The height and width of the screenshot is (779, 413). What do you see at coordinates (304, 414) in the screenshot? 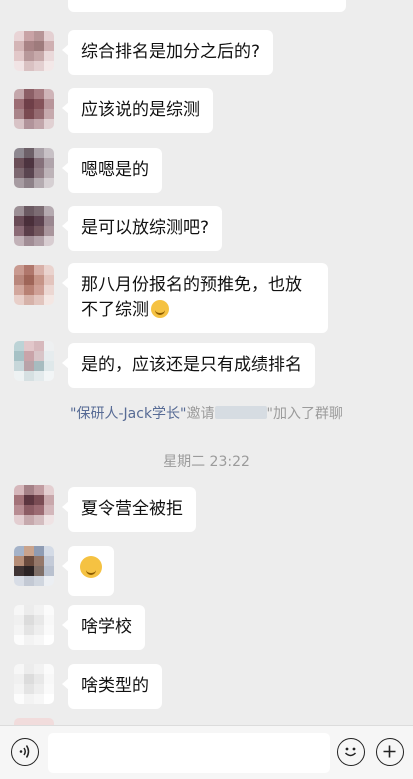
I see `joined-text: "加入了群聊` at bounding box center [304, 414].